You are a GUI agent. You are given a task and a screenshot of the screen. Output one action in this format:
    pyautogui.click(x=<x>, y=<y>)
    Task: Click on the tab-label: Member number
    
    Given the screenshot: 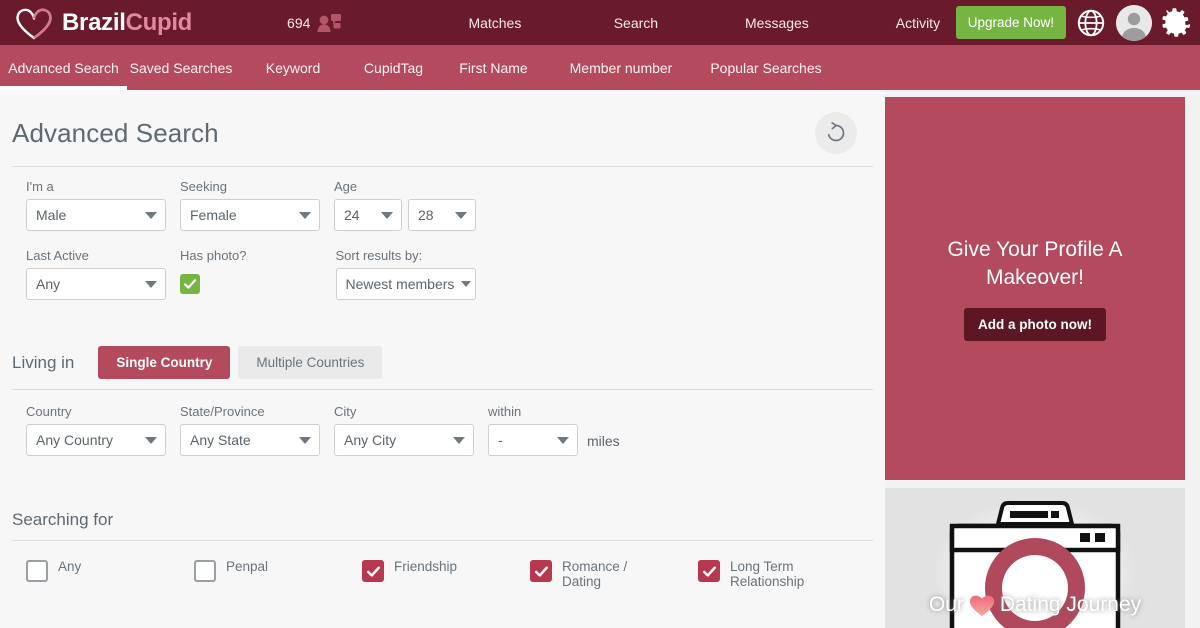 What is the action you would take?
    pyautogui.click(x=621, y=67)
    